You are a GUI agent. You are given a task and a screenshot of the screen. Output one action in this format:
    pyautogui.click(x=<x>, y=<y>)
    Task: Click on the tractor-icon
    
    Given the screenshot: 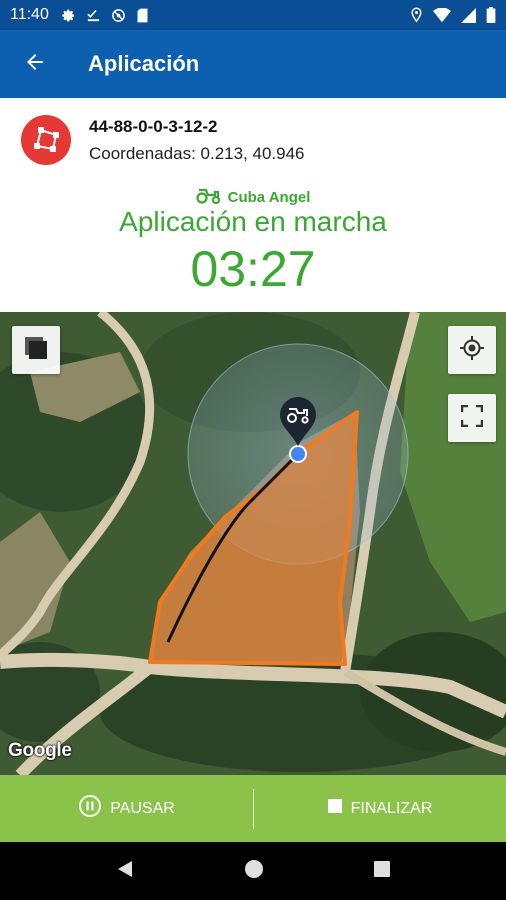 What is the action you would take?
    pyautogui.click(x=209, y=197)
    